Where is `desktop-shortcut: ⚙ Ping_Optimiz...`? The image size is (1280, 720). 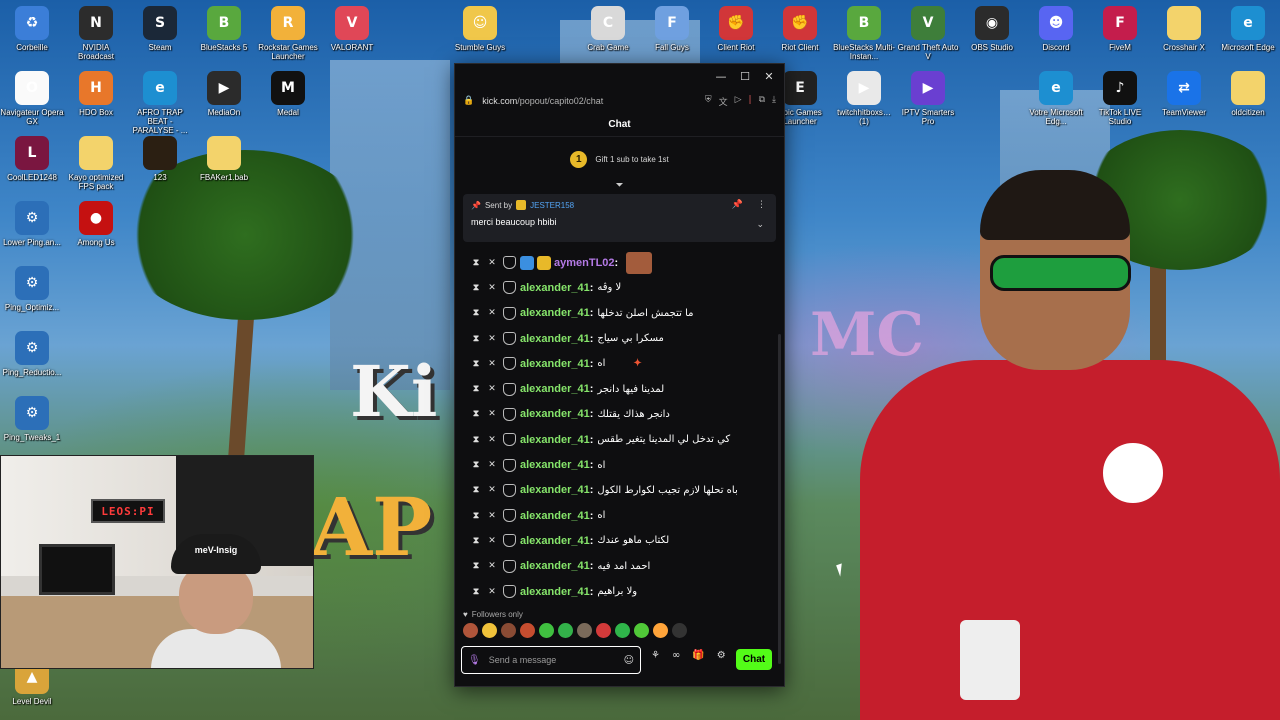
desktop-shortcut: ⚙ Ping_Optimiz... is located at coordinates (32, 289).